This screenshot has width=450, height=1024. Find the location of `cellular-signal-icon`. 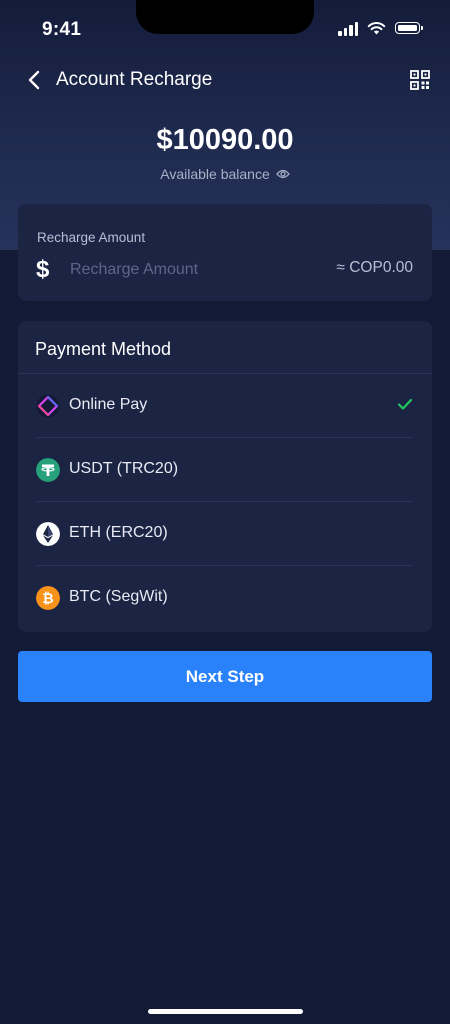

cellular-signal-icon is located at coordinates (348, 28).